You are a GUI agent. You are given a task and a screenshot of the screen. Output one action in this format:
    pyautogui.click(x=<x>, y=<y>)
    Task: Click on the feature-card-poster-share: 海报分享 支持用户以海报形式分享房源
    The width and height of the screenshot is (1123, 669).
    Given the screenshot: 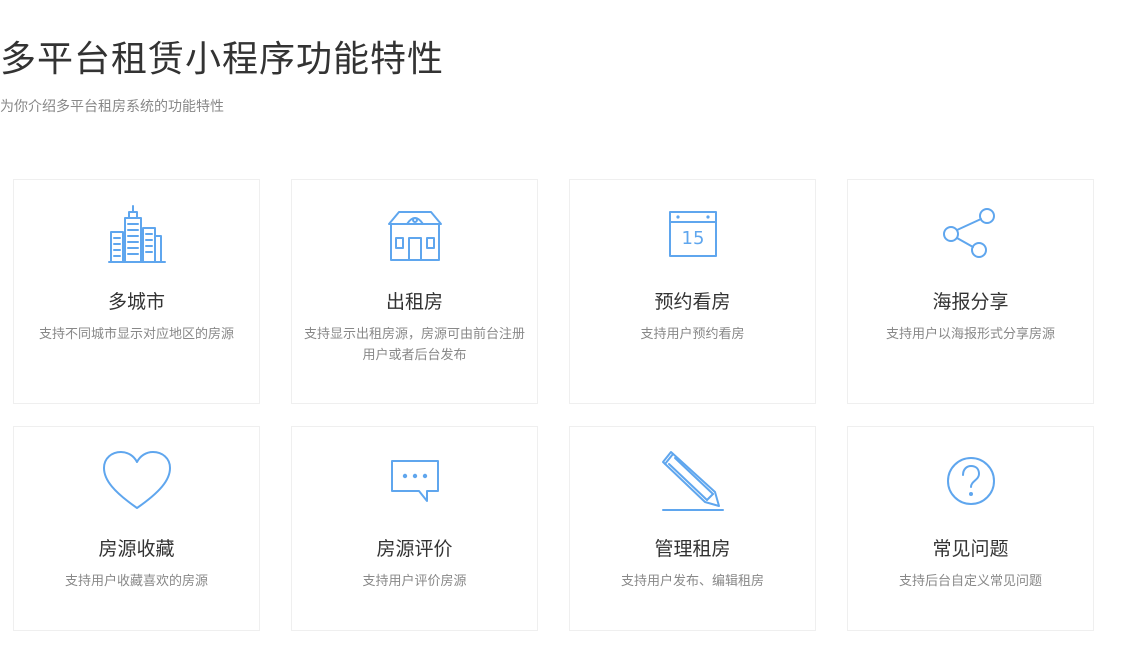 What is the action you would take?
    pyautogui.click(x=970, y=291)
    